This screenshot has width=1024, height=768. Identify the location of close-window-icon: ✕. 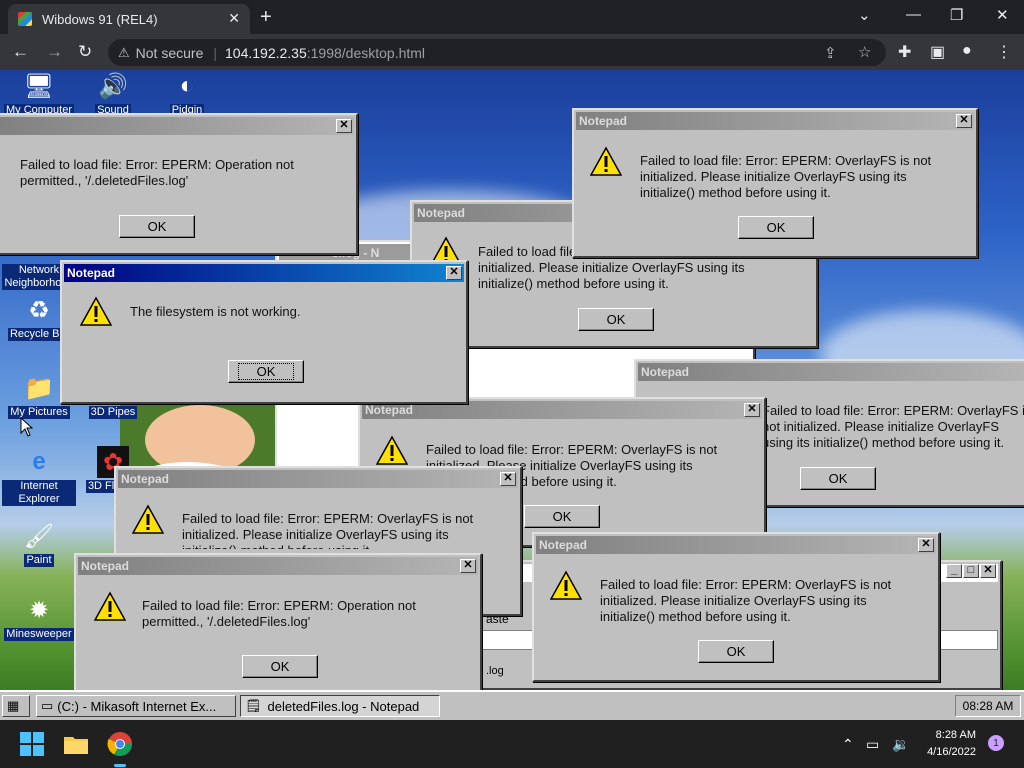
(1002, 15).